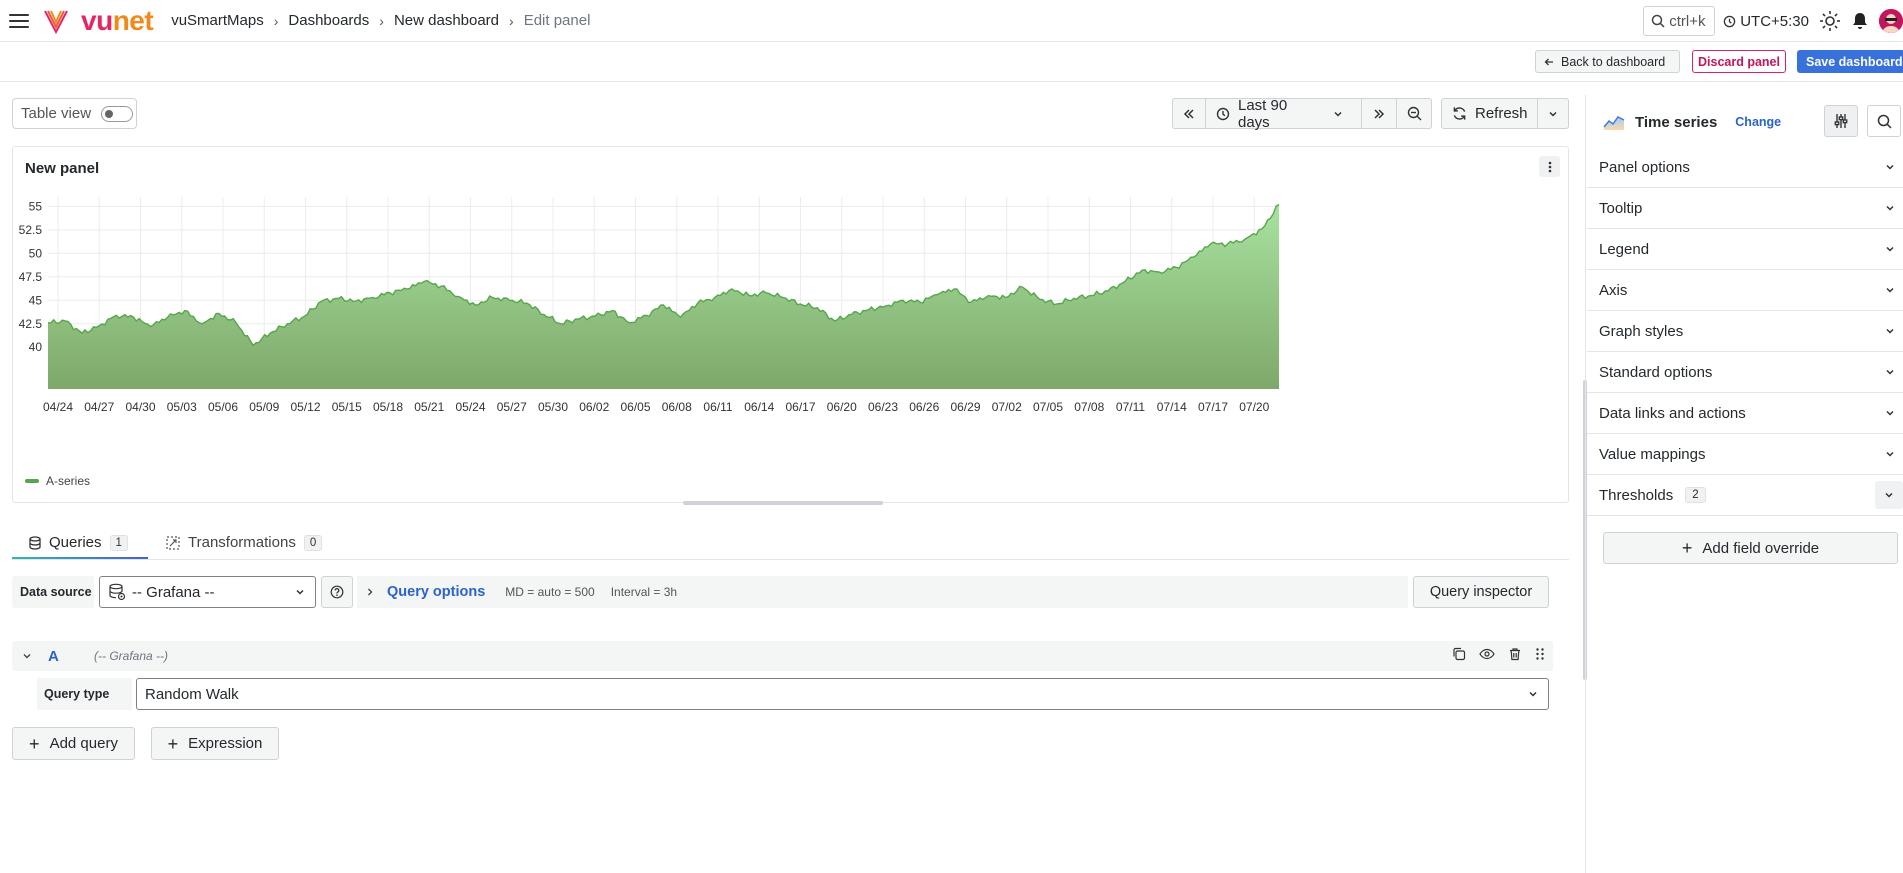 This screenshot has height=873, width=1903. What do you see at coordinates (790, 559) in the screenshot?
I see `tabs-divider` at bounding box center [790, 559].